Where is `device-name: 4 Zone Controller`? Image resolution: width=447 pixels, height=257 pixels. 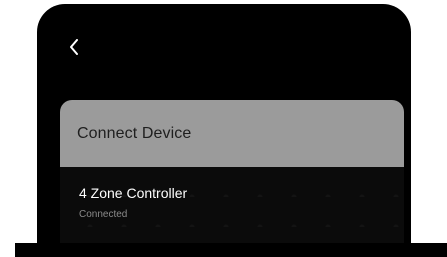 device-name: 4 Zone Controller is located at coordinates (133, 193).